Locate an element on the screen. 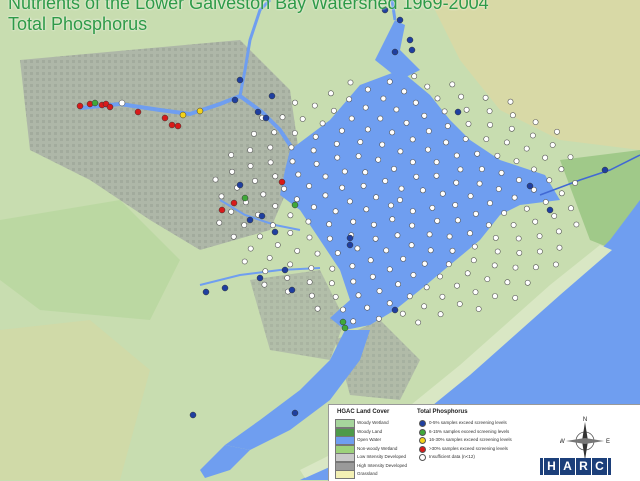 Image resolution: width=640 pixels, height=481 pixels. logo-bar is located at coordinates (609, 466).